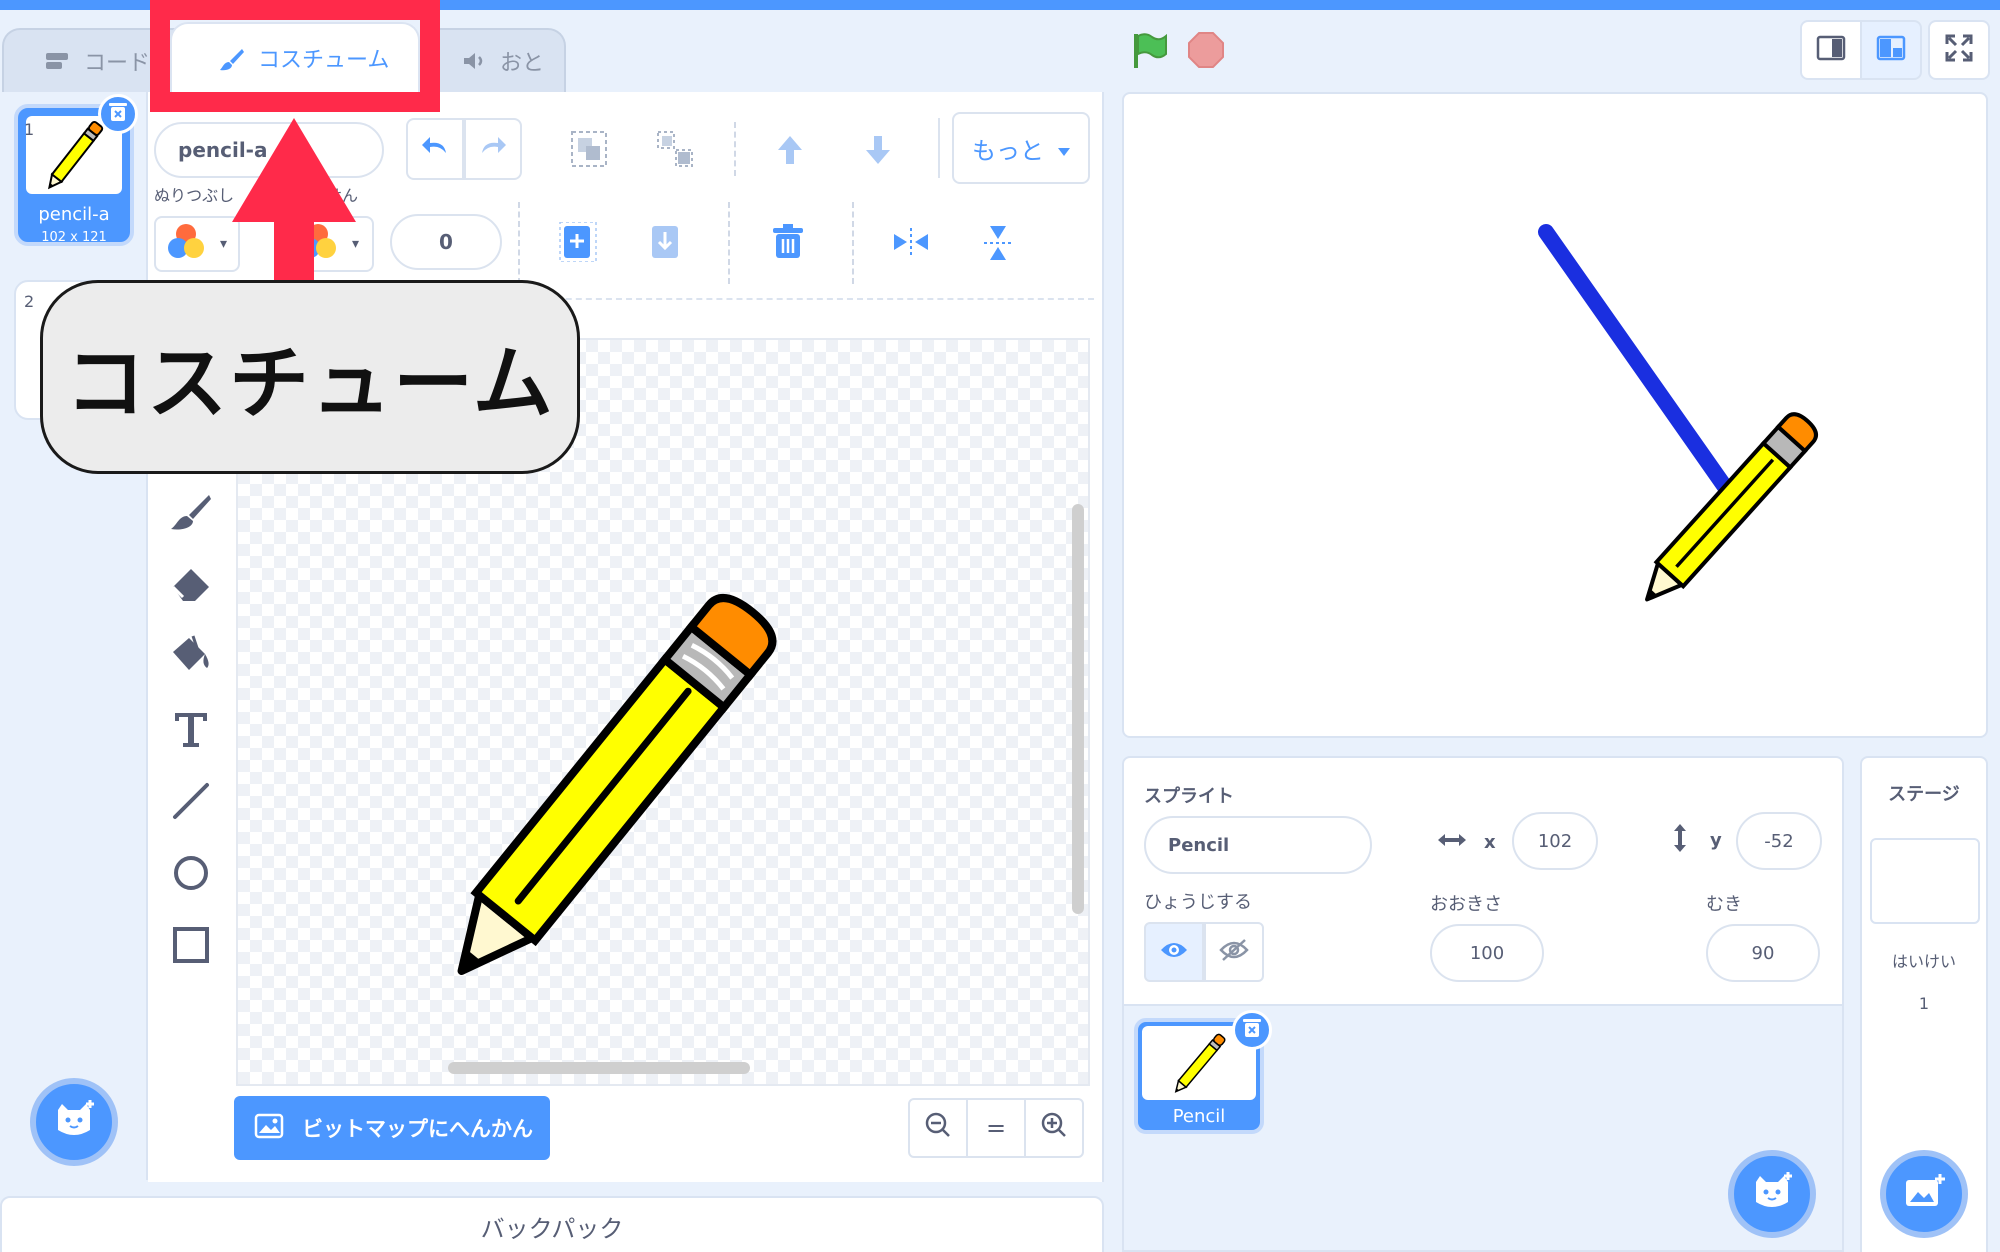 This screenshot has width=2000, height=1252. I want to click on x-label: x, so click(1490, 842).